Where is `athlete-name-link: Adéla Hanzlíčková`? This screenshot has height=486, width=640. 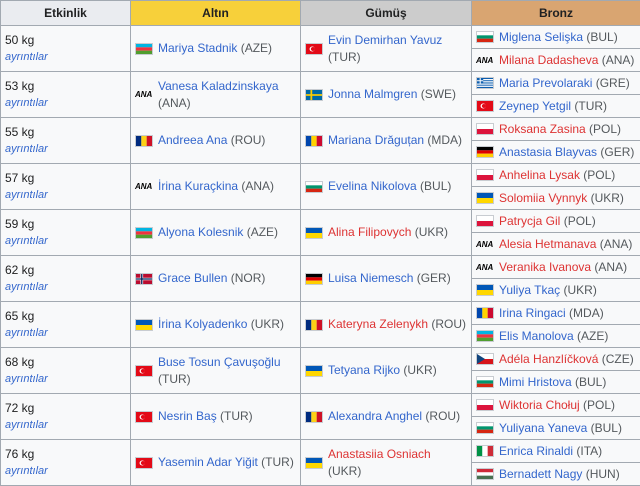 athlete-name-link: Adéla Hanzlíčková is located at coordinates (548, 359).